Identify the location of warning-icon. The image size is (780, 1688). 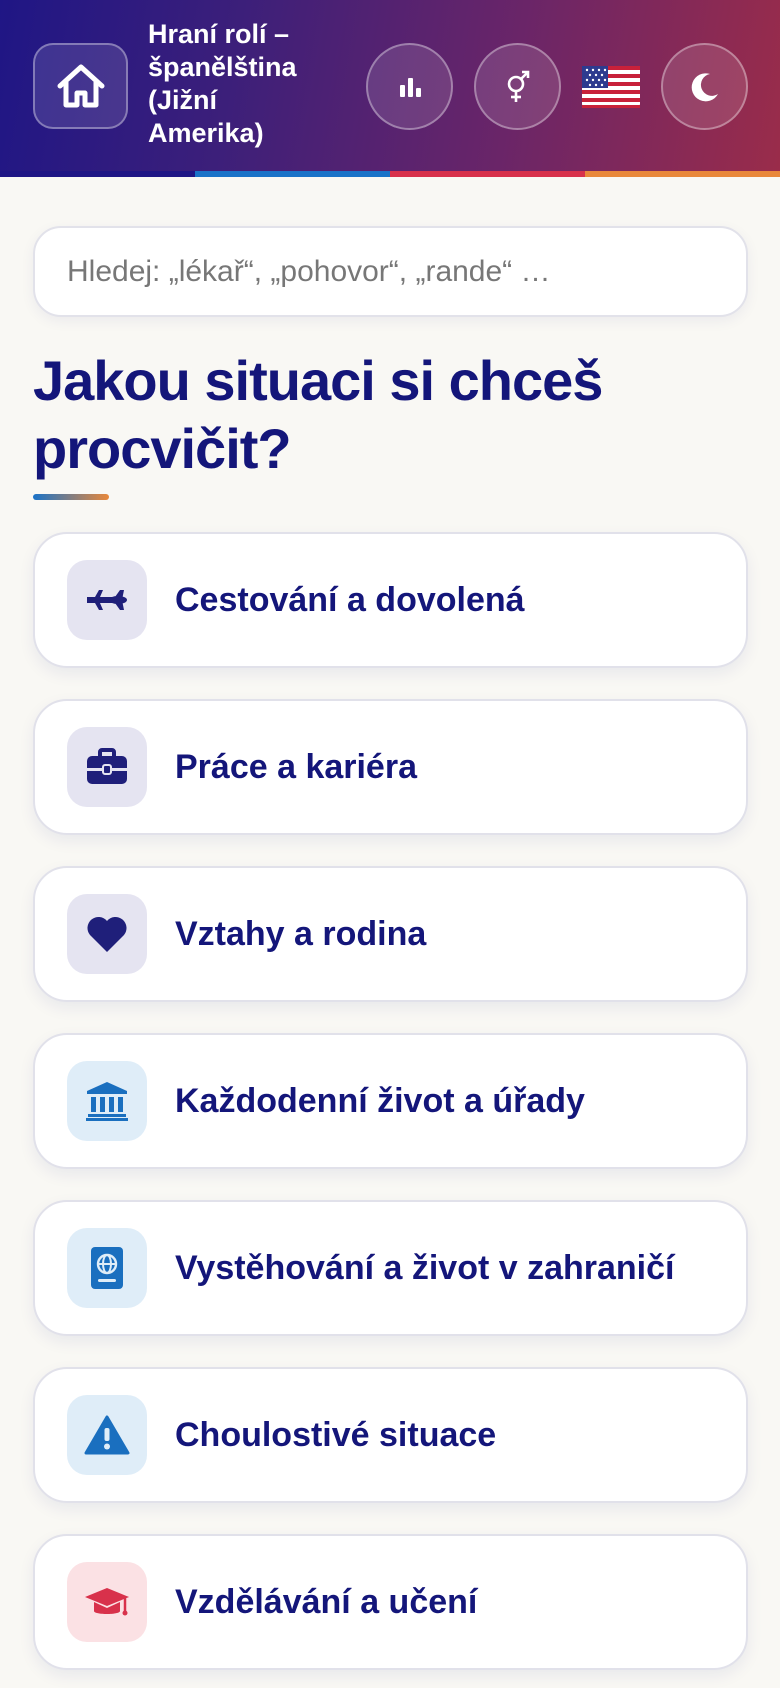
(107, 1435).